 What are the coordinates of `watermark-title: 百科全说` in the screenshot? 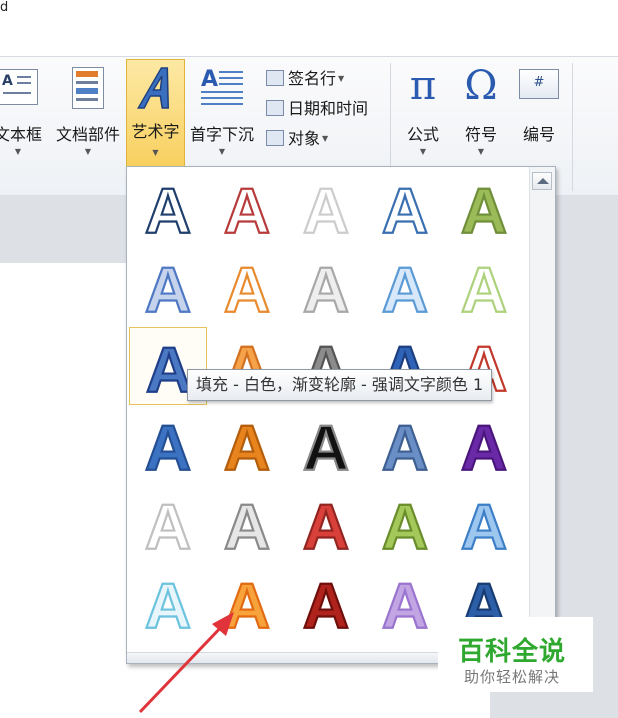 It's located at (512, 652).